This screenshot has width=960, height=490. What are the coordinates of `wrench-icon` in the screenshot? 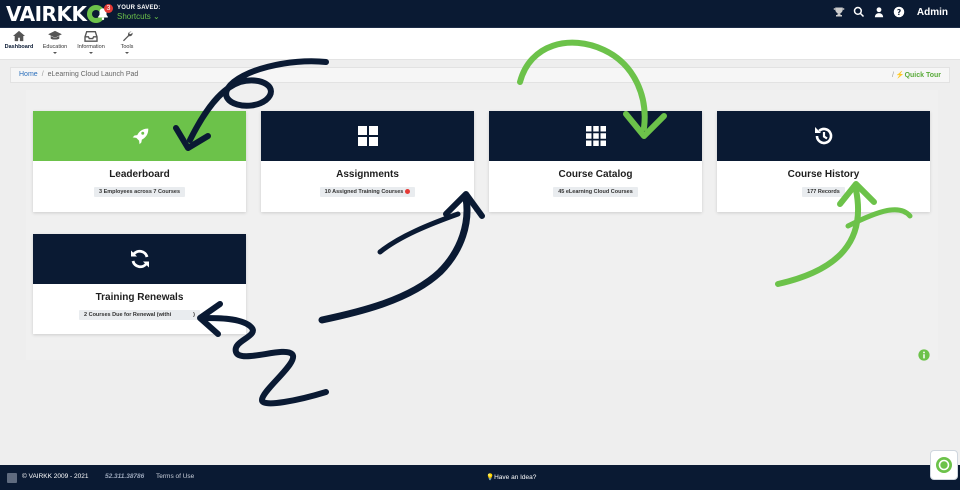 It's located at (127, 36).